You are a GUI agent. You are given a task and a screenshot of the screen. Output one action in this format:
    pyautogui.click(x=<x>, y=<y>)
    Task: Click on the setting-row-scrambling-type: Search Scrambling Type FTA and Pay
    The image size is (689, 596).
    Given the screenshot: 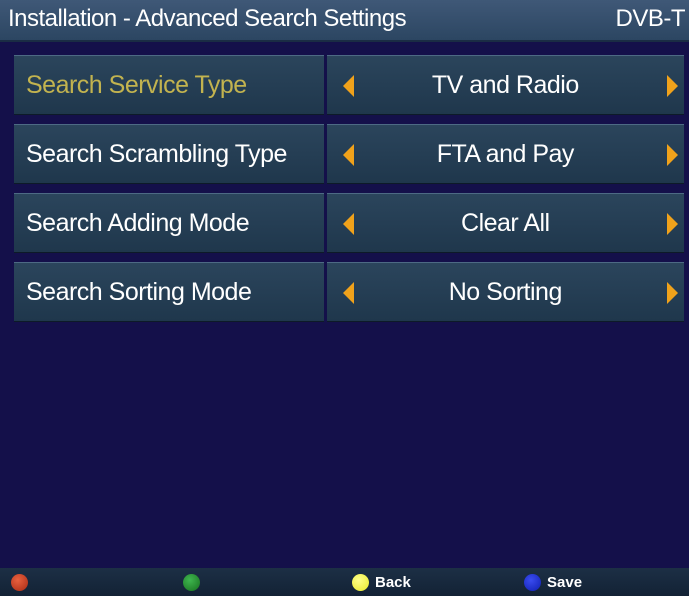 What is the action you would take?
    pyautogui.click(x=349, y=154)
    